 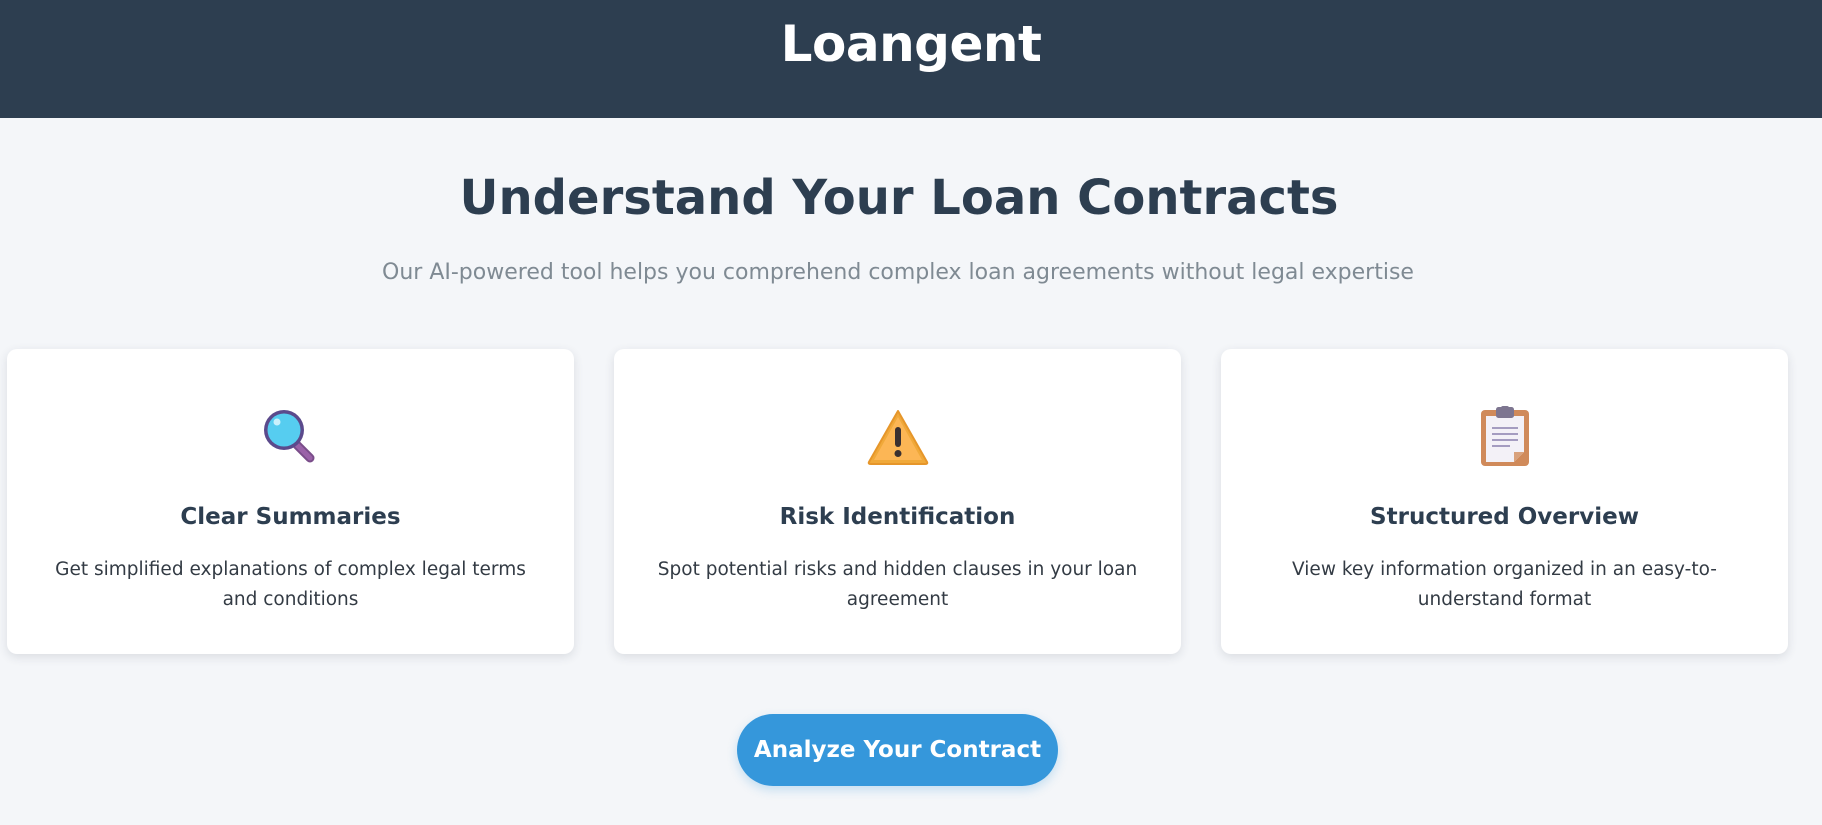 What do you see at coordinates (897, 750) in the screenshot?
I see `analyze-contract-button: Analyze Your Contract` at bounding box center [897, 750].